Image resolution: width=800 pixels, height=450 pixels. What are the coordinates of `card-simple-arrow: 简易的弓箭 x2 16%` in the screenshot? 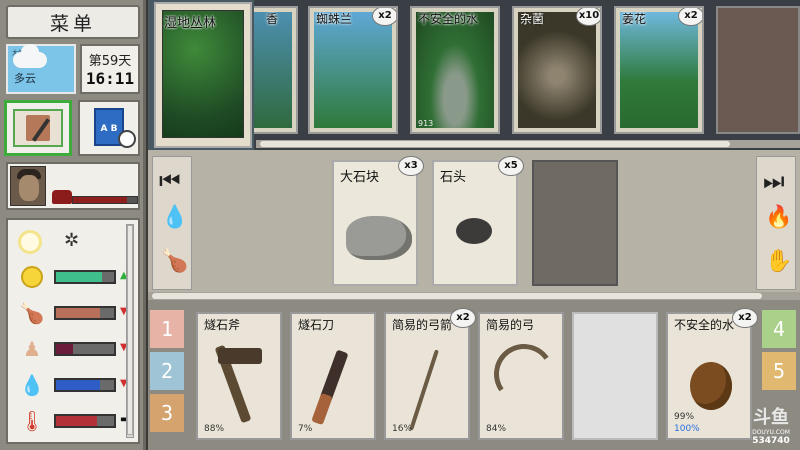 It's located at (430, 374).